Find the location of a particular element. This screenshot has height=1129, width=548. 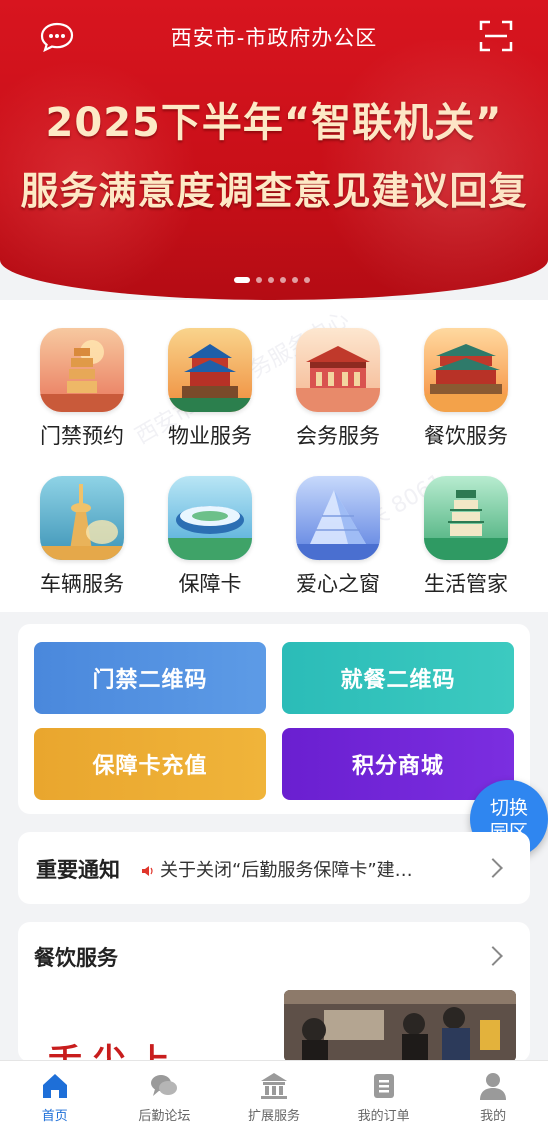

service-access-booking: 门禁预约 is located at coordinates (82, 389).